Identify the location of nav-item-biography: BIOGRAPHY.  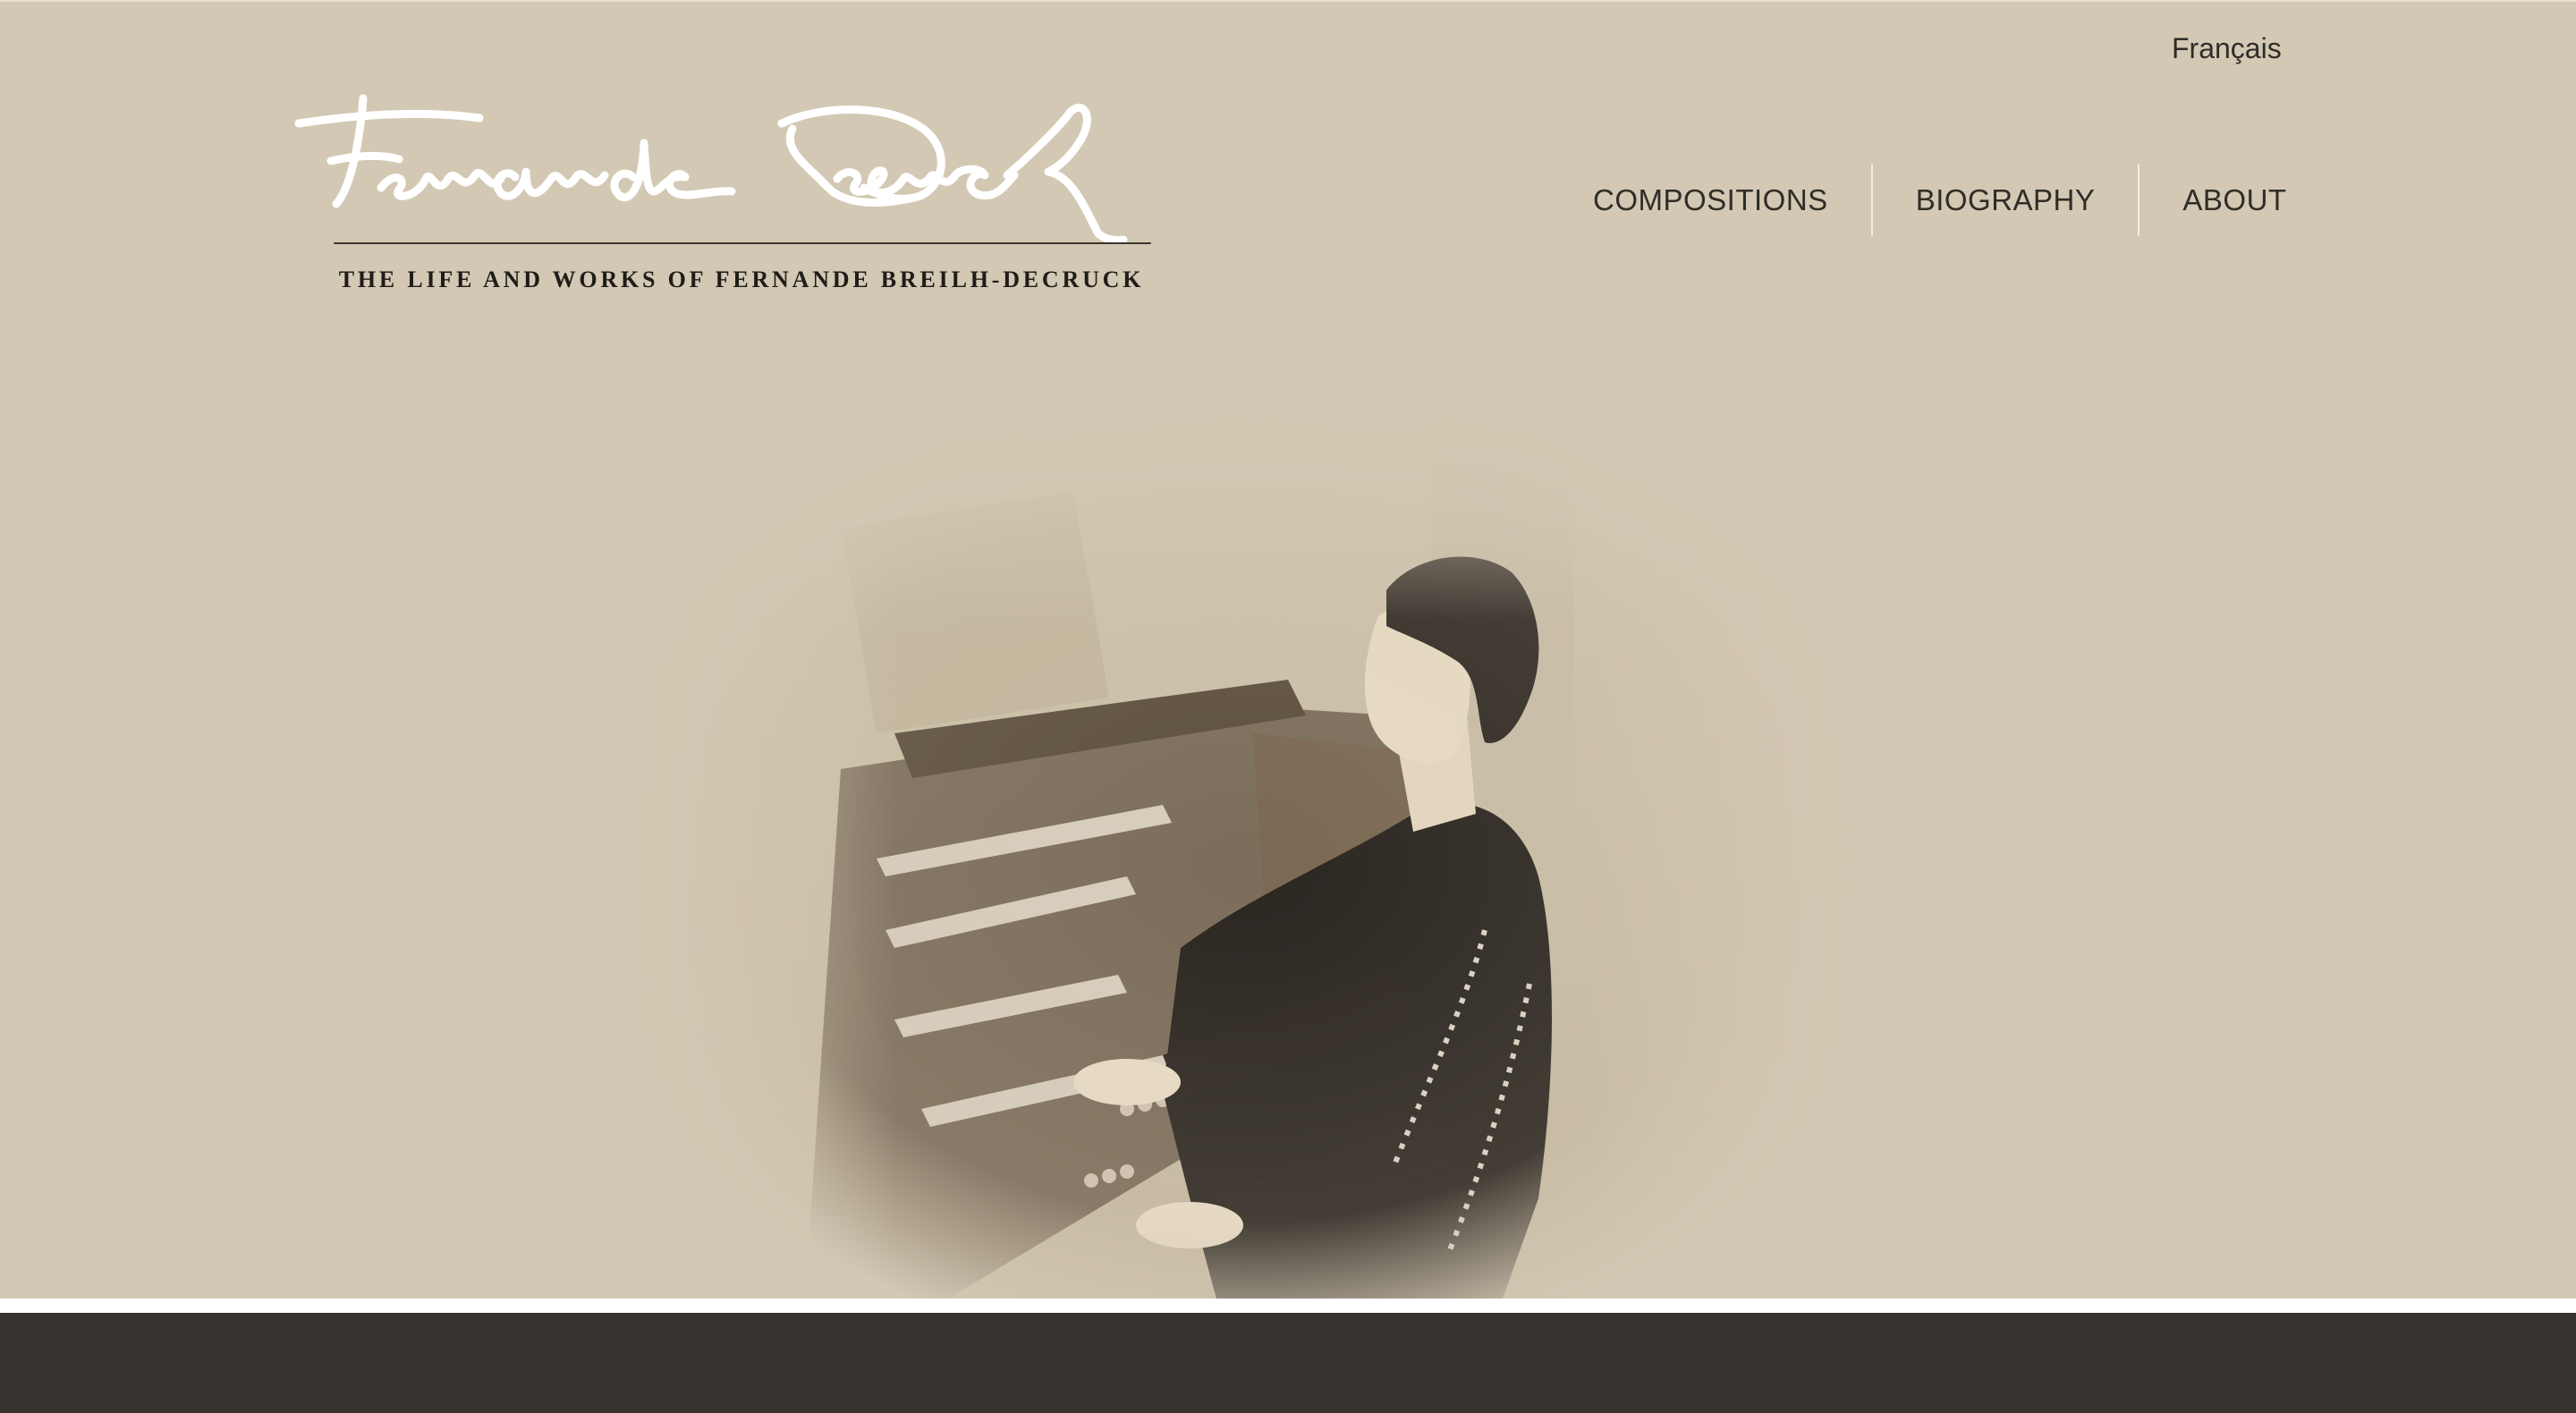
(2006, 200).